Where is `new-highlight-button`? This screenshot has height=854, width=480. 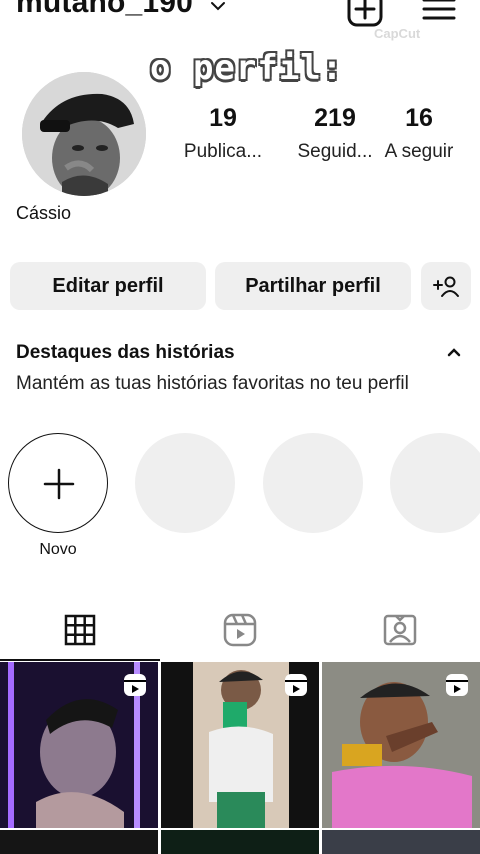
new-highlight-button is located at coordinates (58, 483).